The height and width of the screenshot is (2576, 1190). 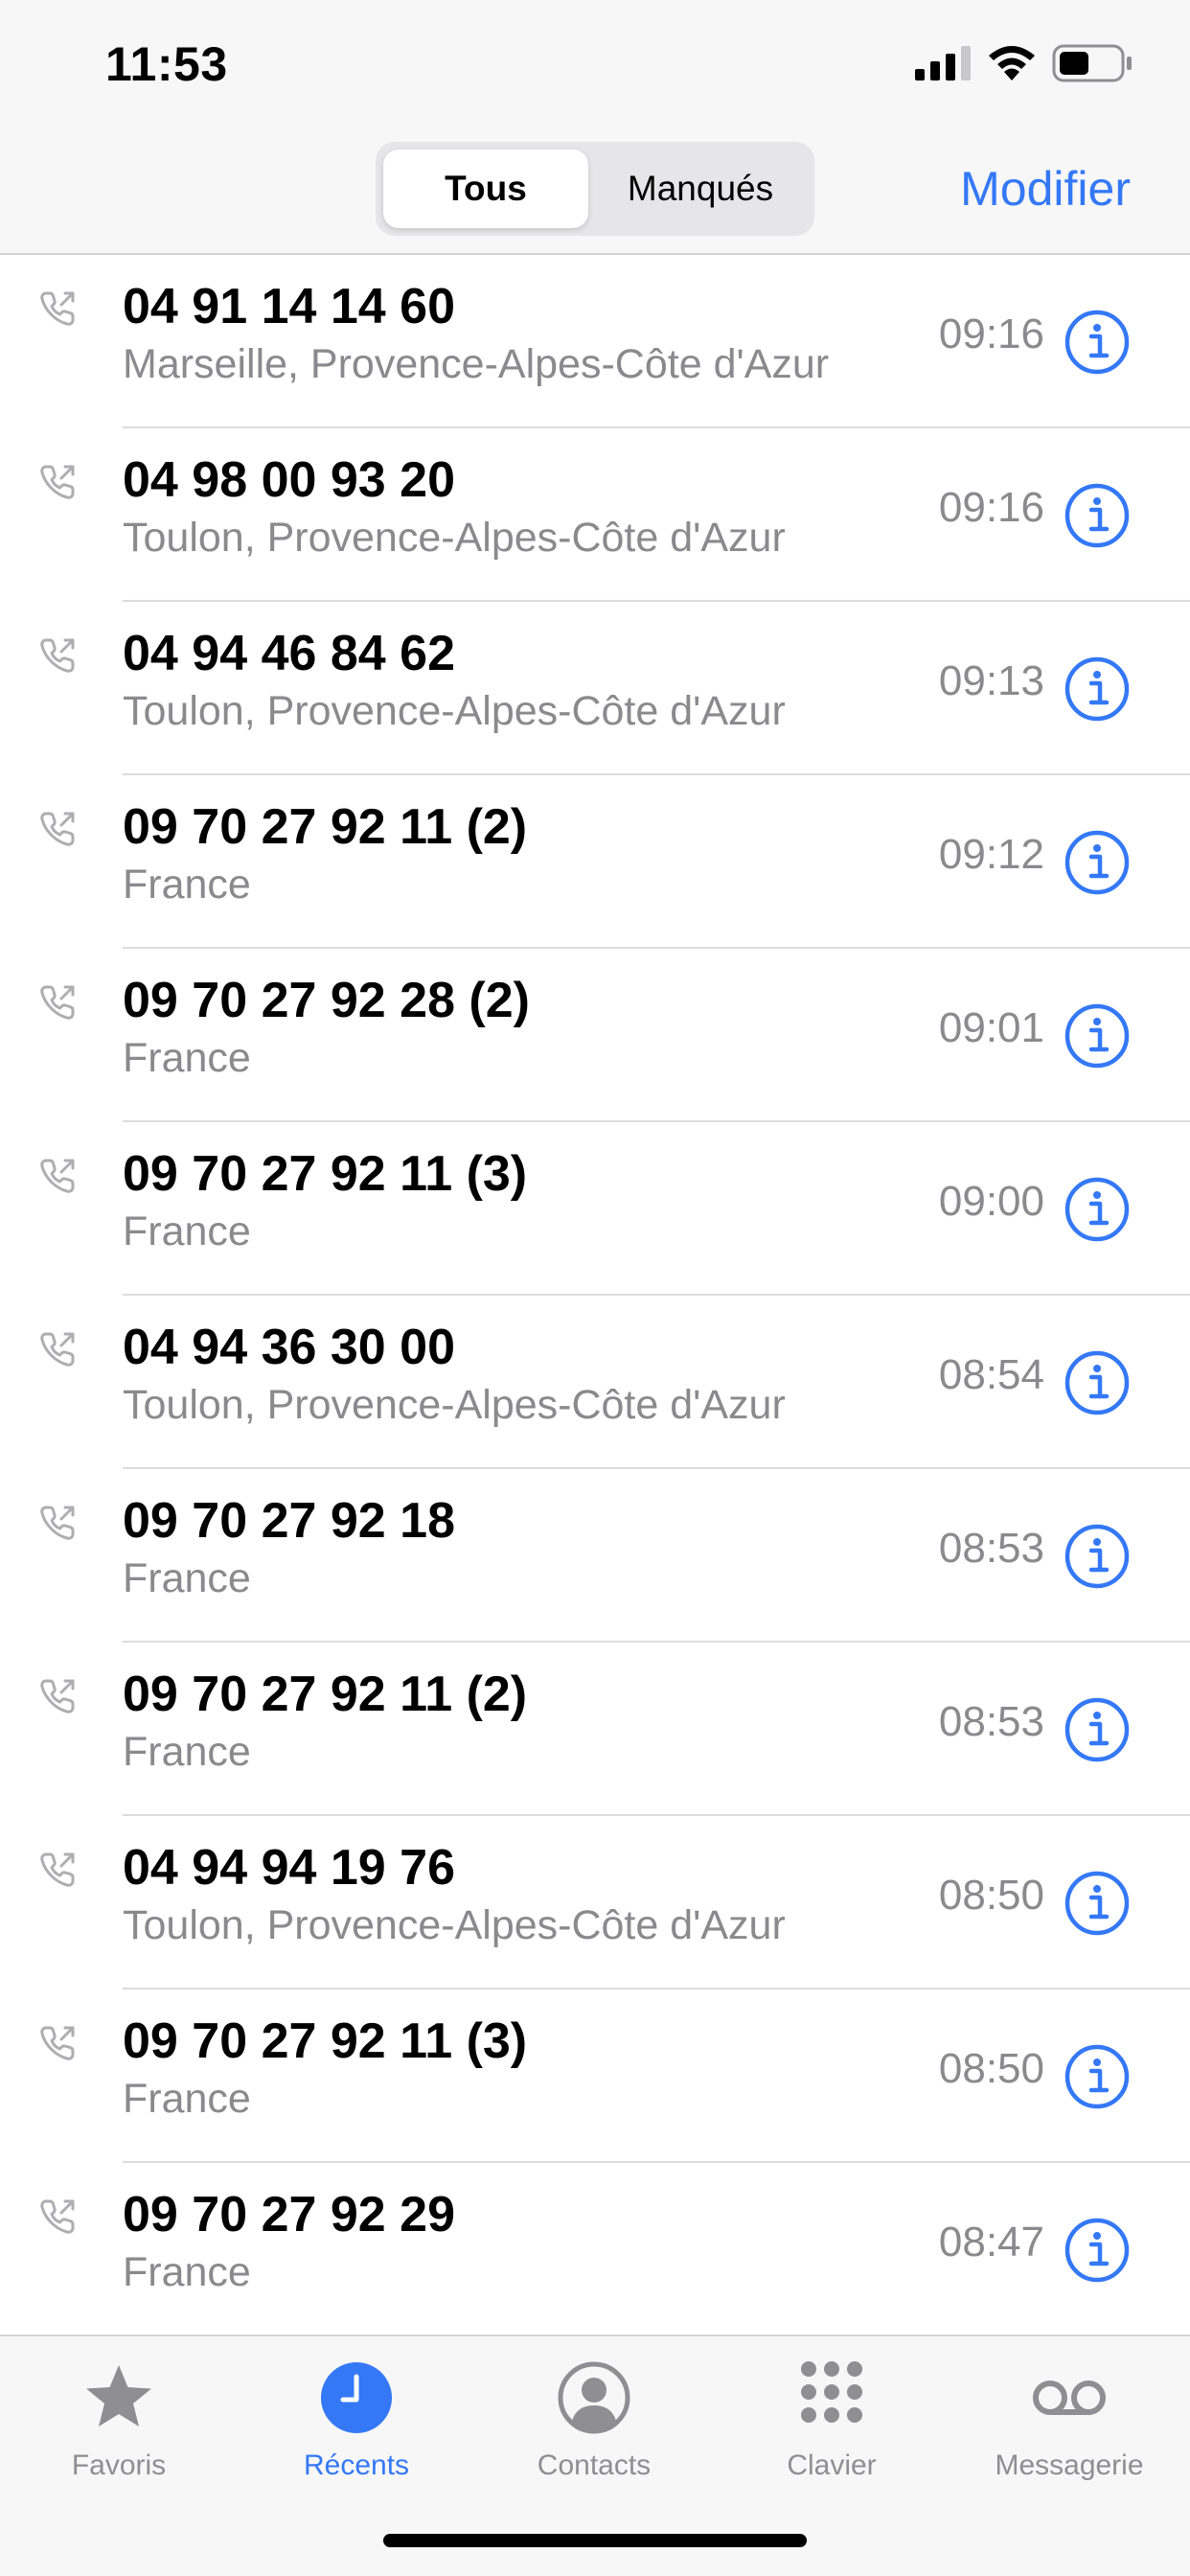 What do you see at coordinates (991, 1201) in the screenshot?
I see `call-time: 09:00` at bounding box center [991, 1201].